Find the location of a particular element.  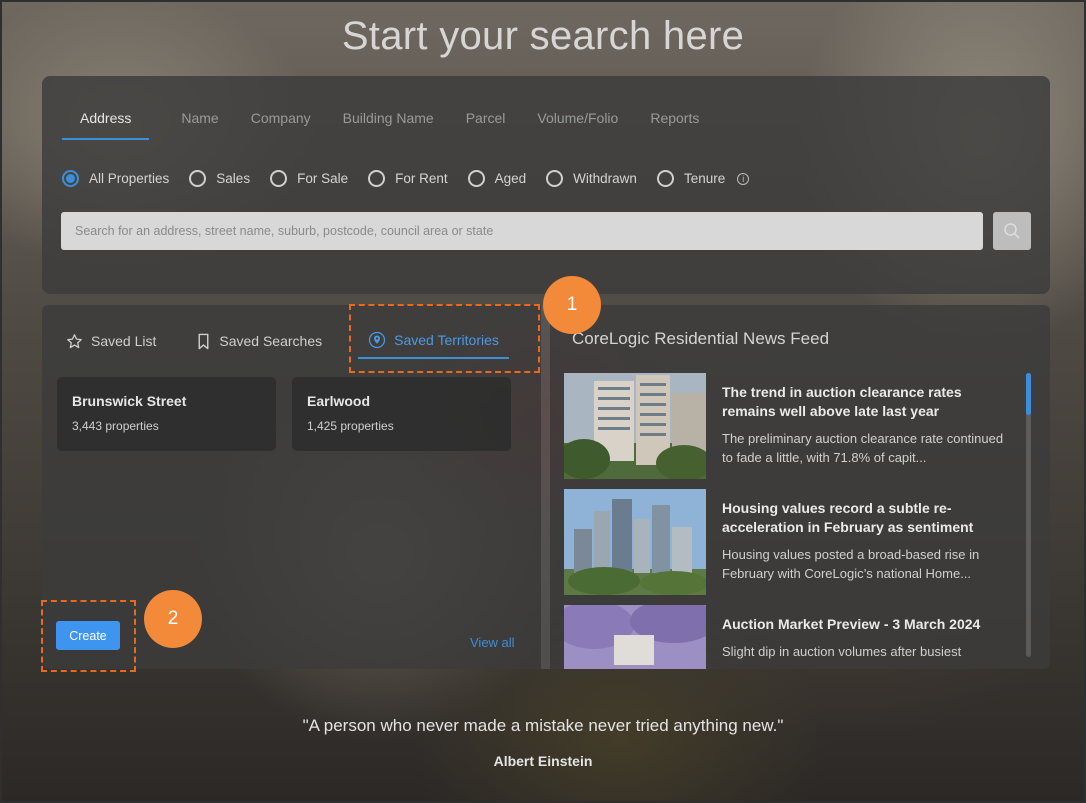

annotation-badge-2: 2 is located at coordinates (173, 619).